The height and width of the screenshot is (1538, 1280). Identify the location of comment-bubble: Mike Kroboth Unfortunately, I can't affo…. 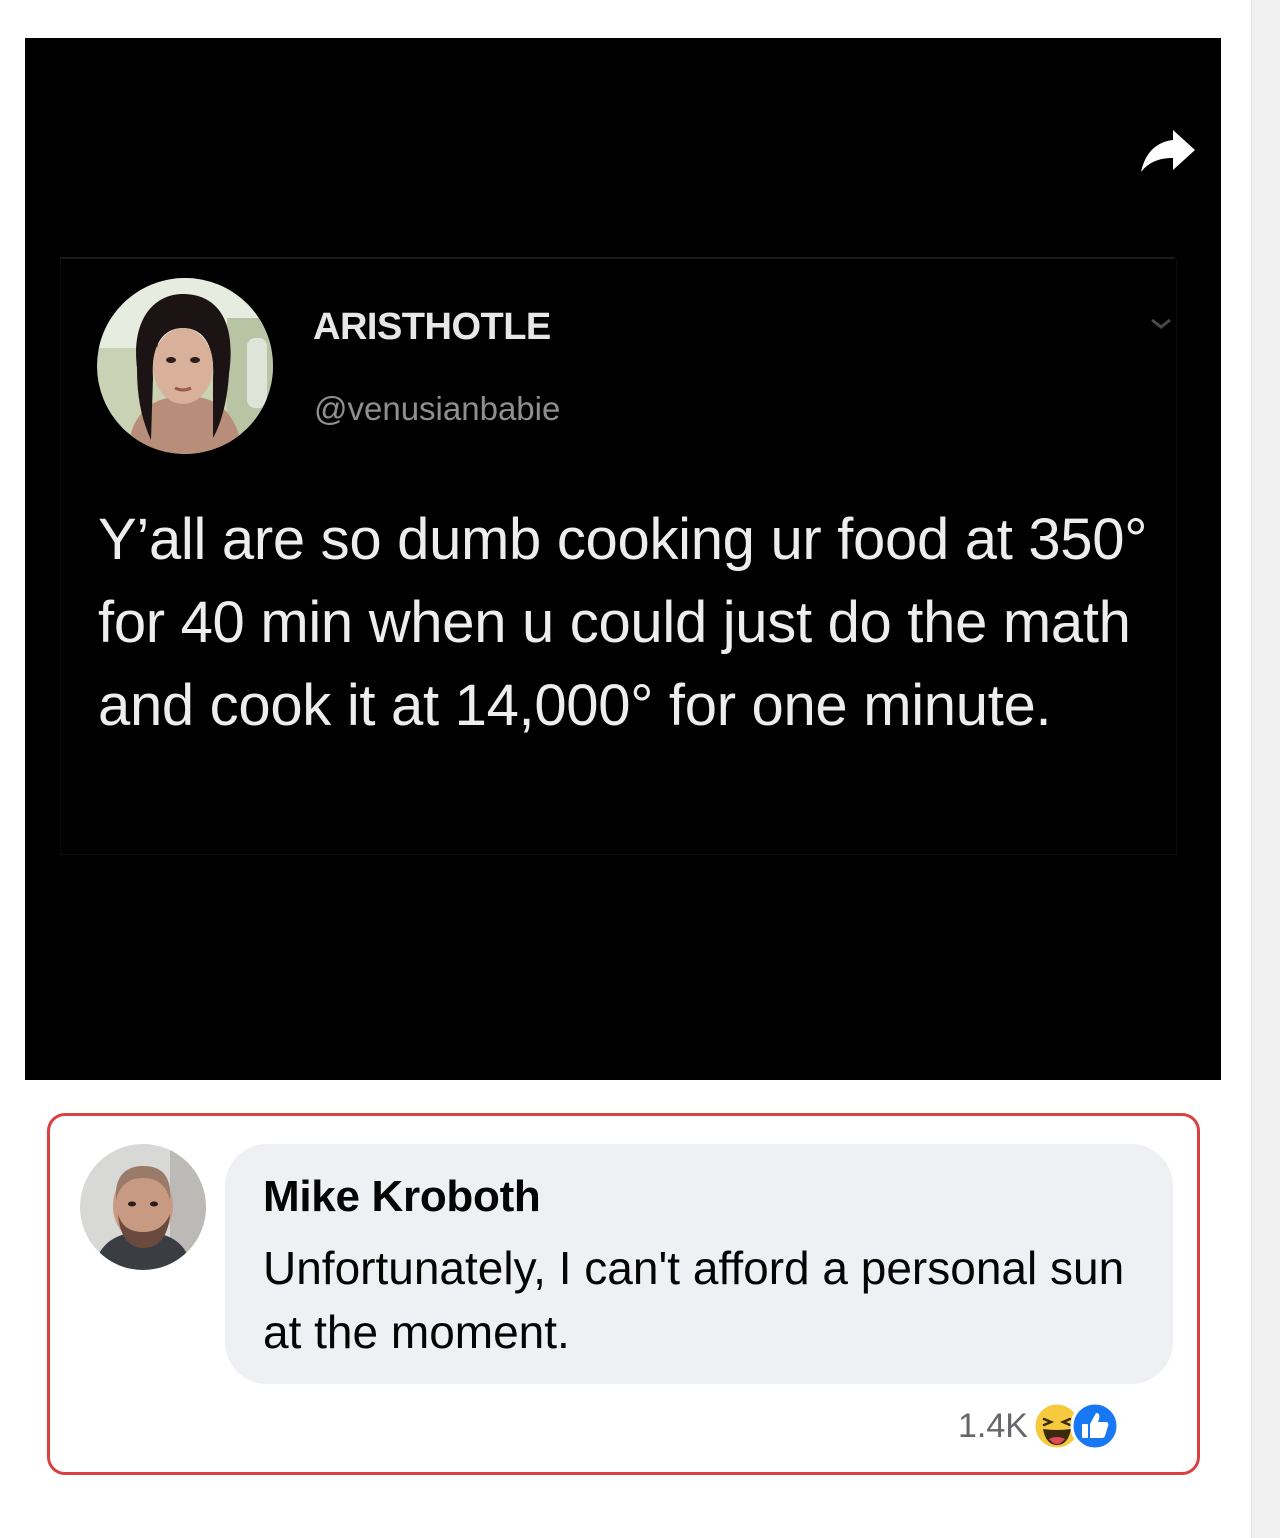
(699, 1264).